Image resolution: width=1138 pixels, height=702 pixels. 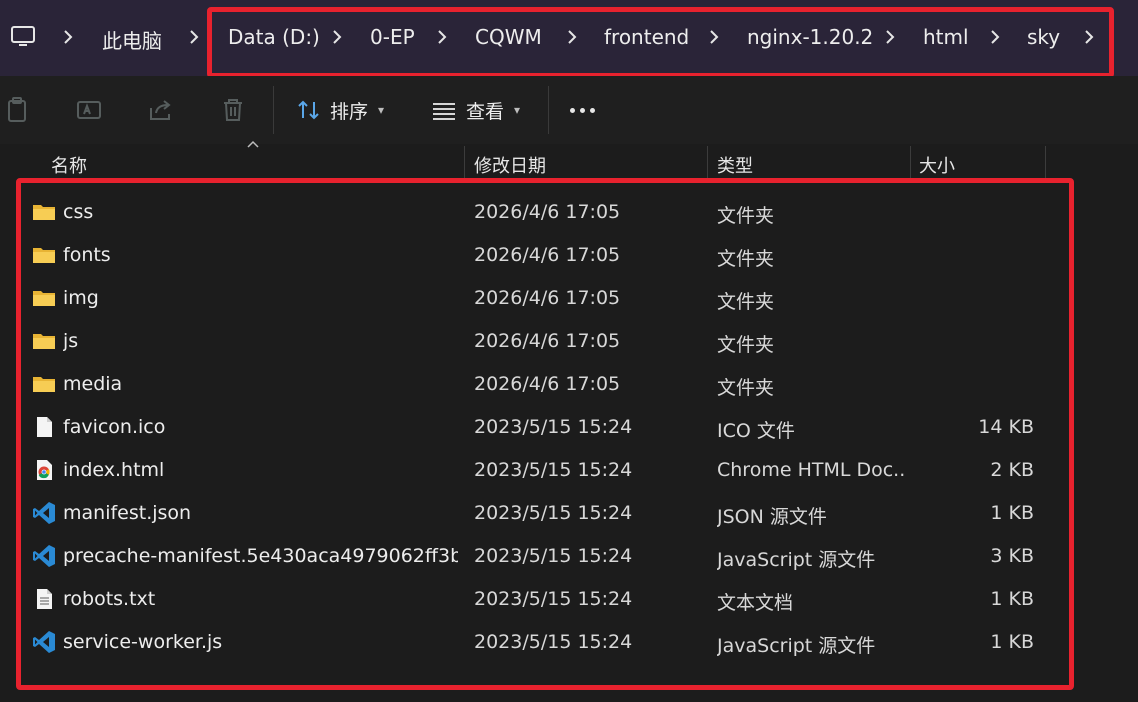 I want to click on chrome-icon, so click(x=44, y=470).